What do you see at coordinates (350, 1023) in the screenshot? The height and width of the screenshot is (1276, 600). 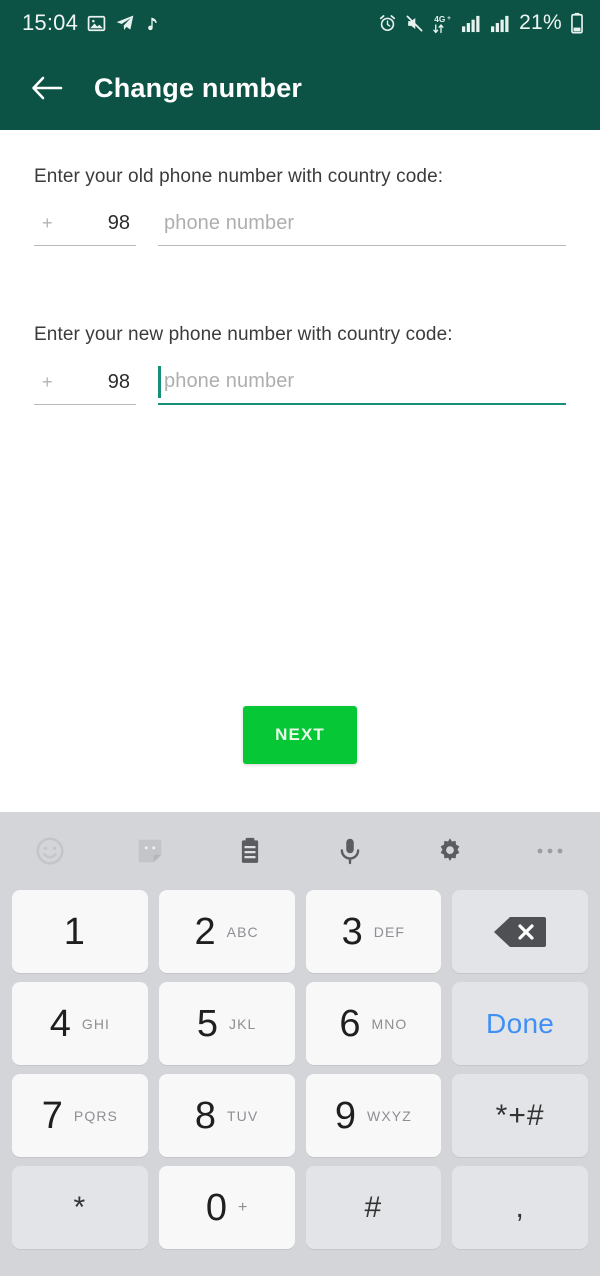 I see `key-label: 6` at bounding box center [350, 1023].